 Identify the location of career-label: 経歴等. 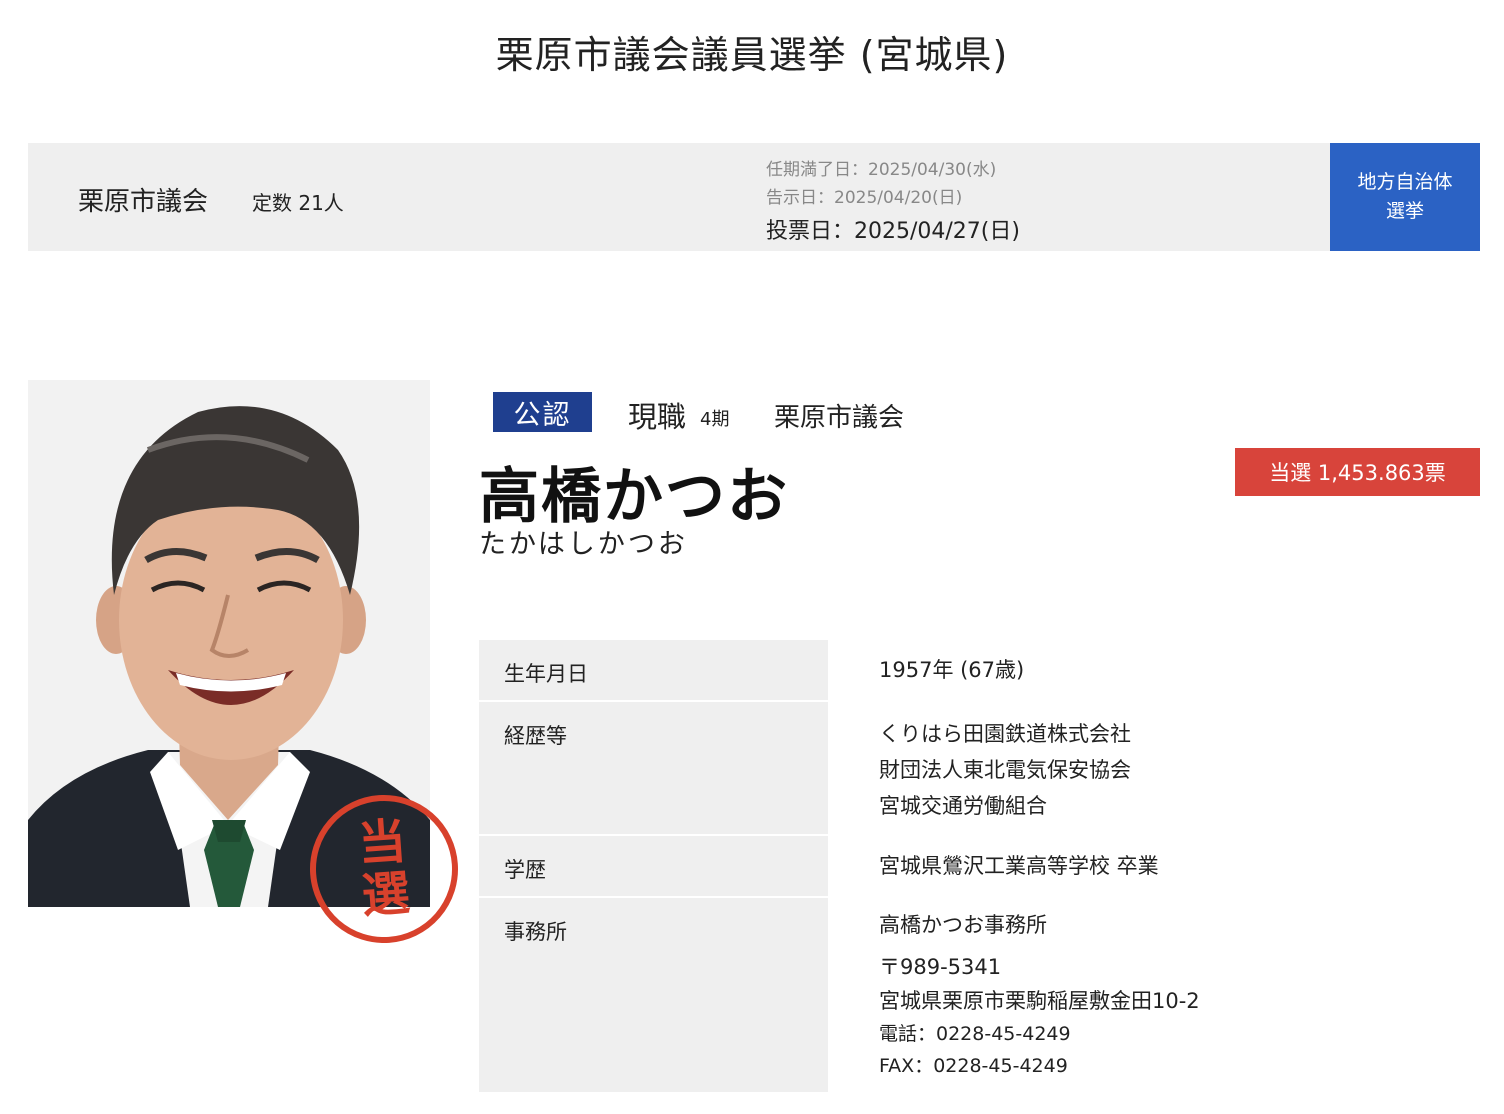
(653, 768).